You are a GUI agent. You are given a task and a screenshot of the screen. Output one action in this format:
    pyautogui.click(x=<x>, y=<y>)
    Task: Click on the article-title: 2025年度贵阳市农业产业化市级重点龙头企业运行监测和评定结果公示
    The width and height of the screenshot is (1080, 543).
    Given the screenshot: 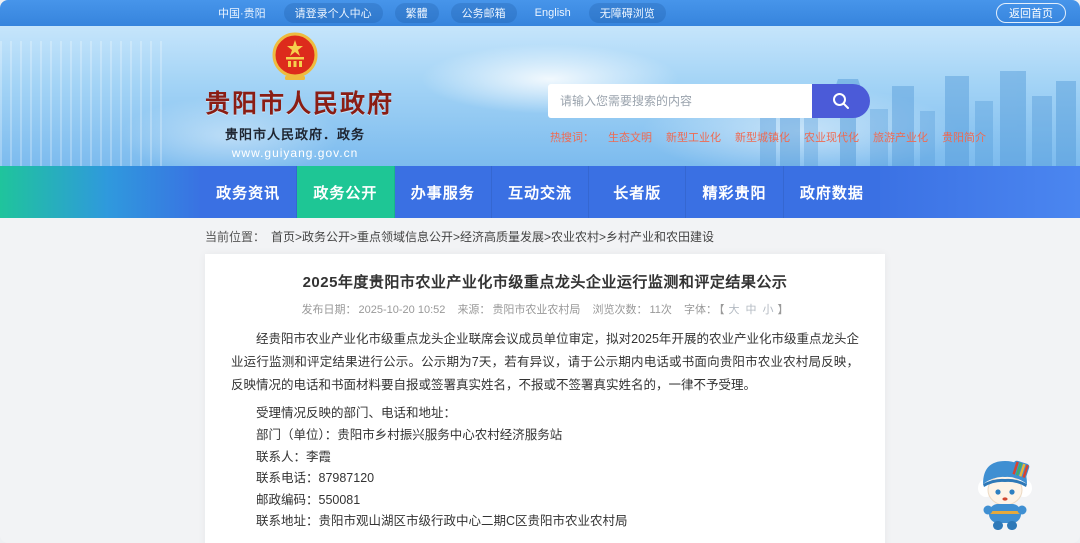 What is the action you would take?
    pyautogui.click(x=545, y=282)
    